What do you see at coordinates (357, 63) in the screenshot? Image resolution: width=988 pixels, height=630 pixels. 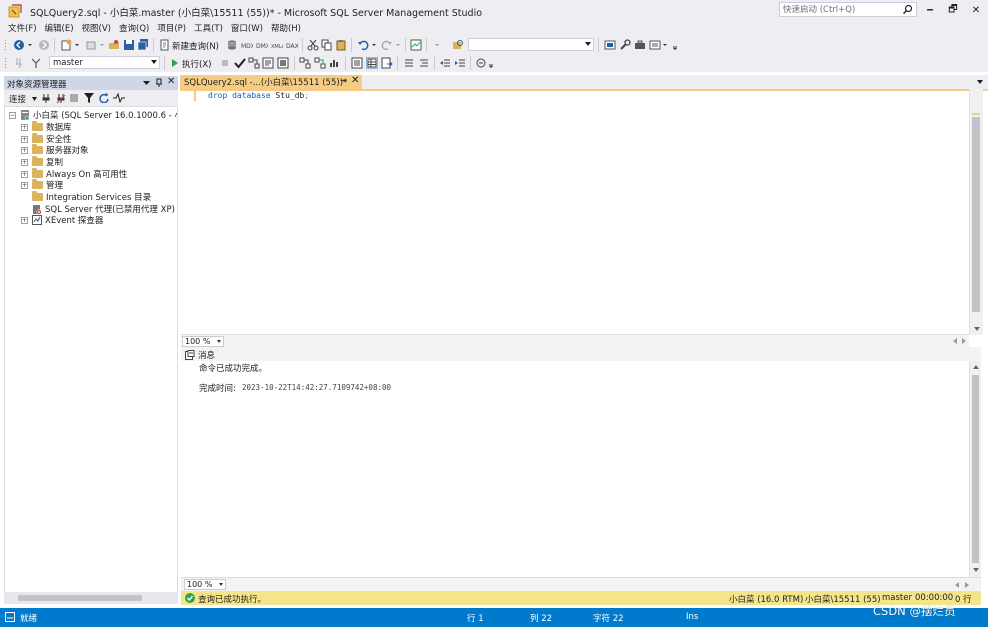 I see `results-to-text-mode-icon` at bounding box center [357, 63].